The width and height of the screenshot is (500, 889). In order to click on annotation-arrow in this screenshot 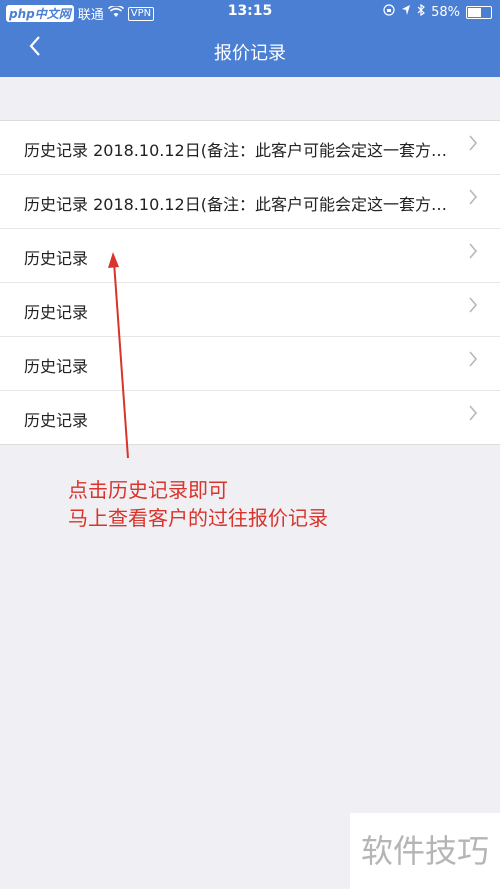, I will do `click(118, 355)`.